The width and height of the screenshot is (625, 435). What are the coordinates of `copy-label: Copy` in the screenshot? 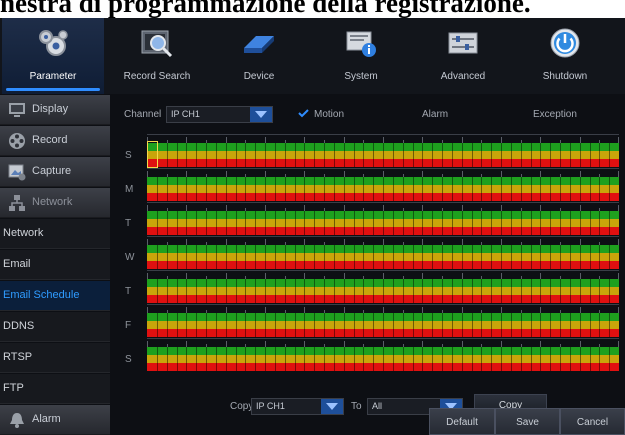 It's located at (242, 406).